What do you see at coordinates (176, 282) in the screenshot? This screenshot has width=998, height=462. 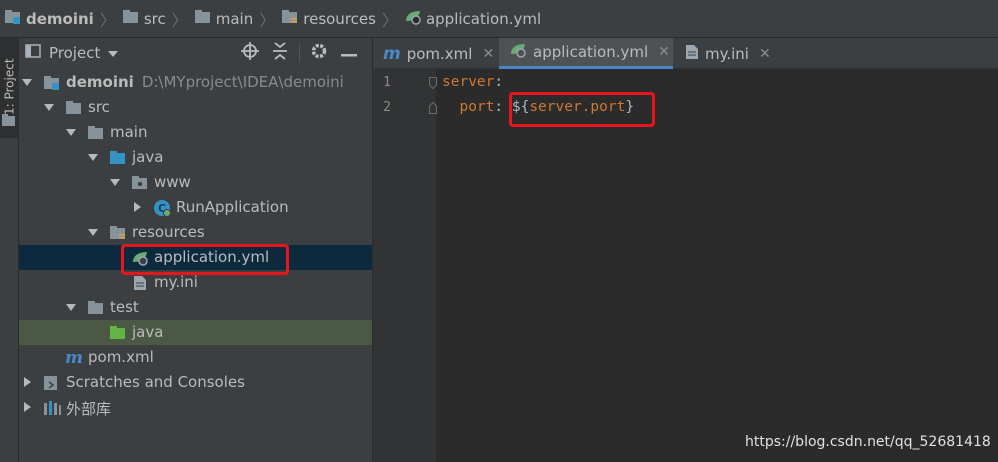 I see `tree-row-label: my.ini` at bounding box center [176, 282].